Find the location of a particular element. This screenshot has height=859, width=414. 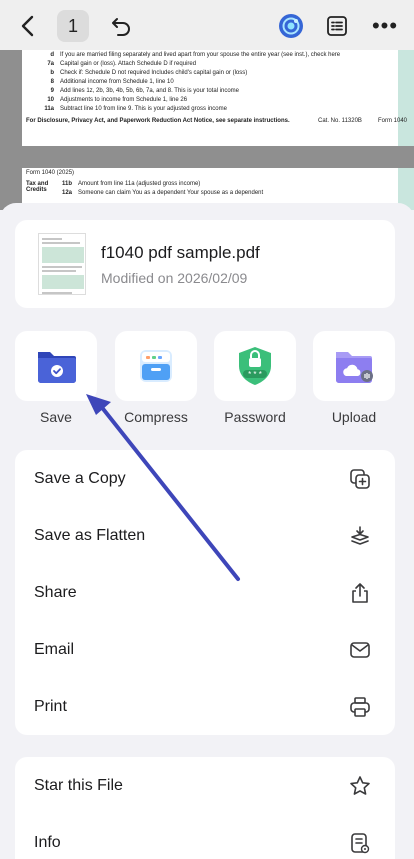

file-more-list: Star this File Info is located at coordinates (205, 808).